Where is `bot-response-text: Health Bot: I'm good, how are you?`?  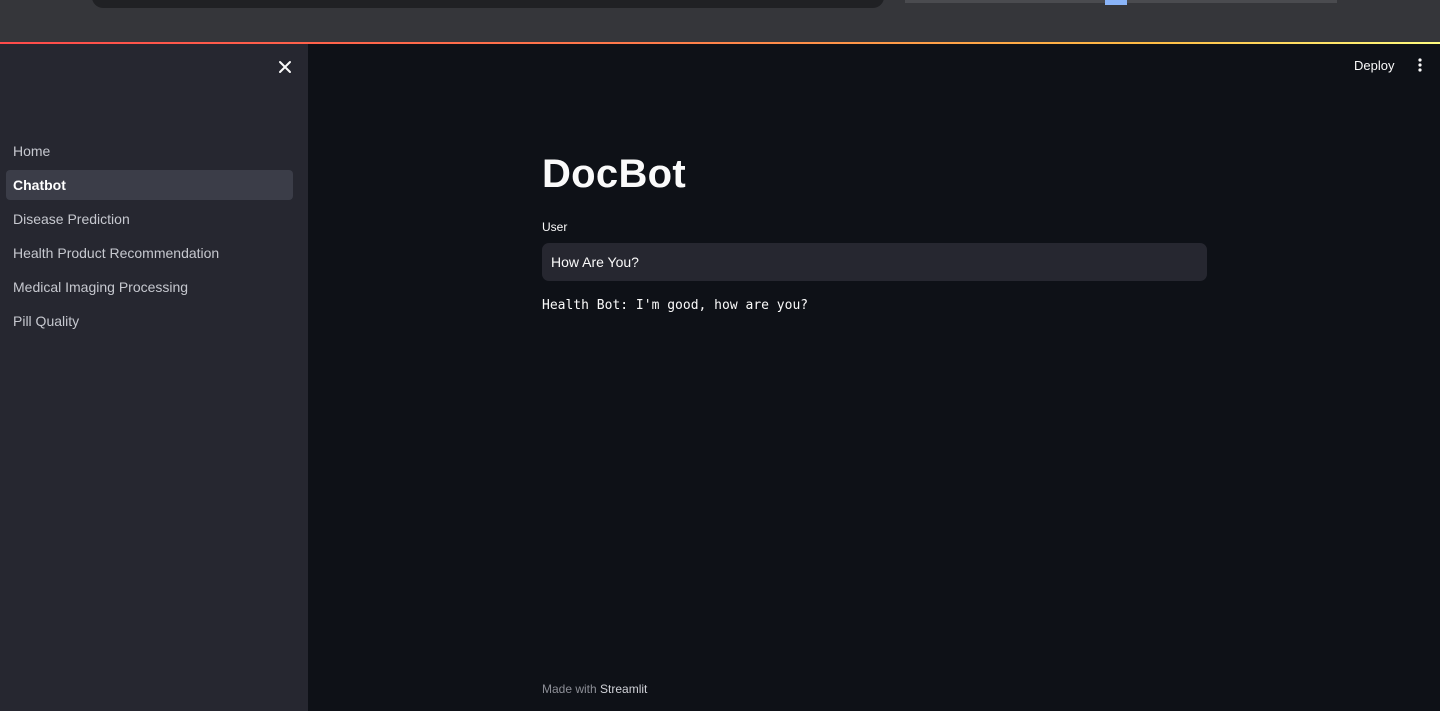
bot-response-text: Health Bot: I'm good, how are you? is located at coordinates (675, 305).